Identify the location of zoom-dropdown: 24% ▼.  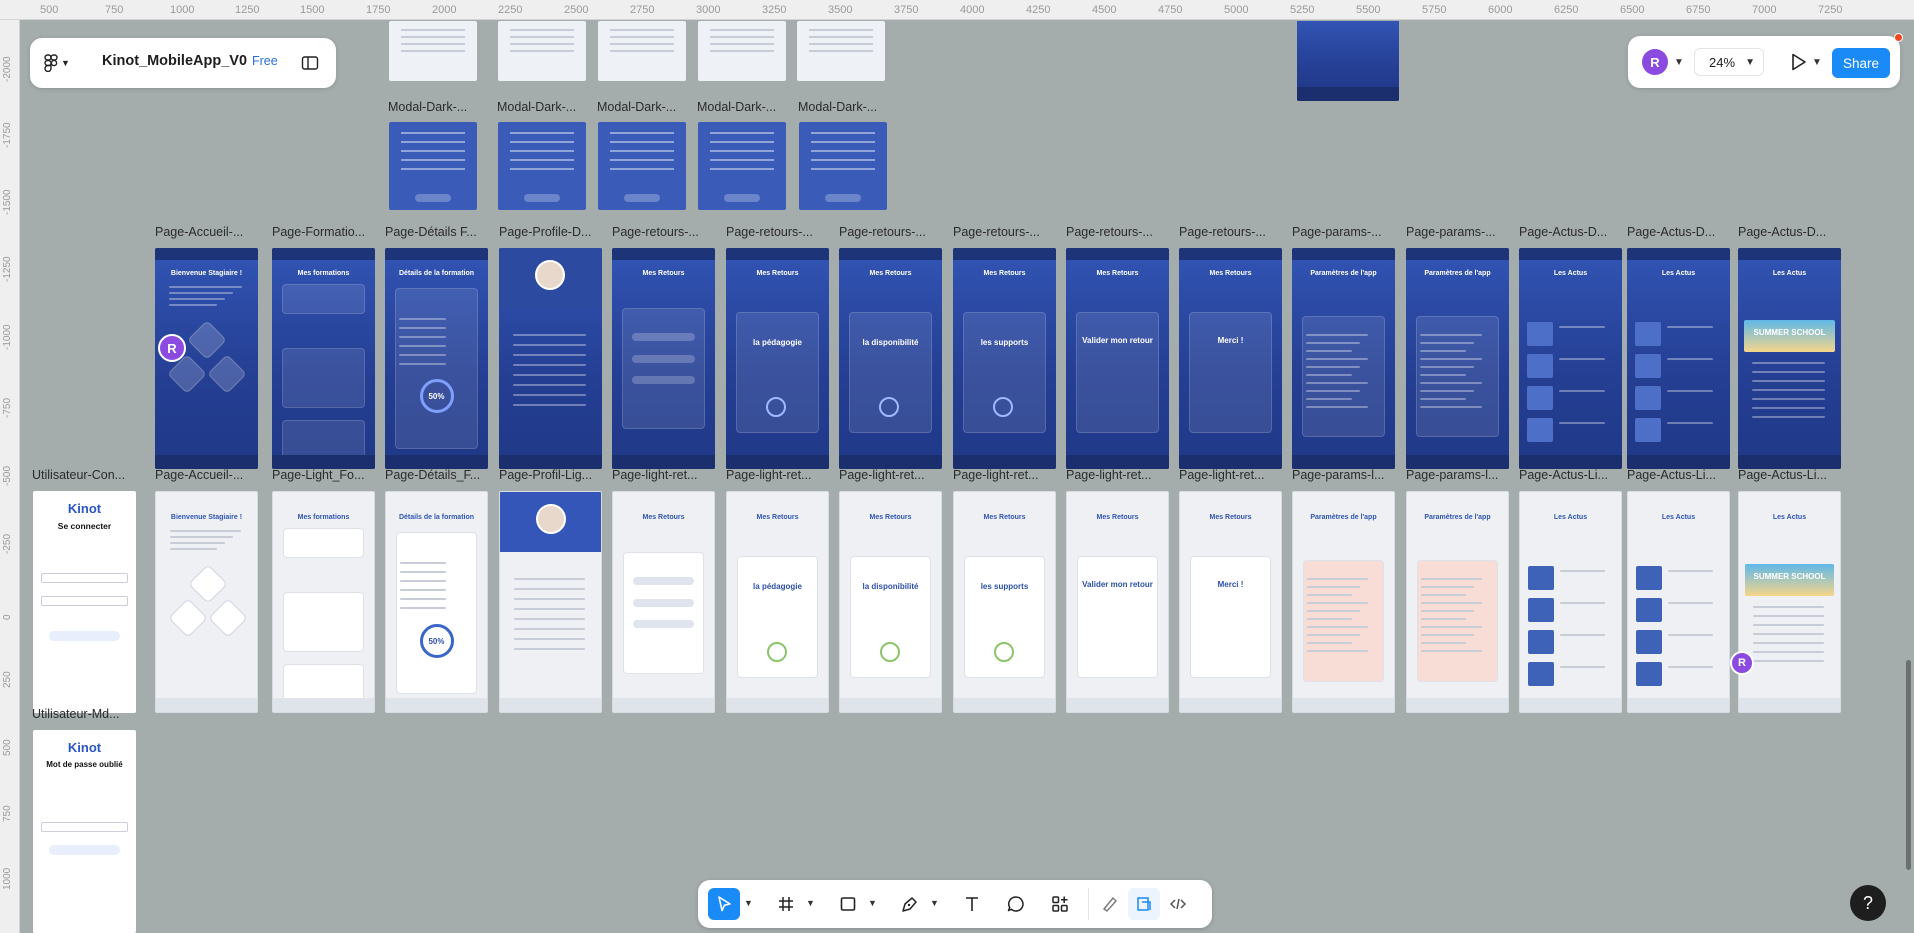
(1729, 62).